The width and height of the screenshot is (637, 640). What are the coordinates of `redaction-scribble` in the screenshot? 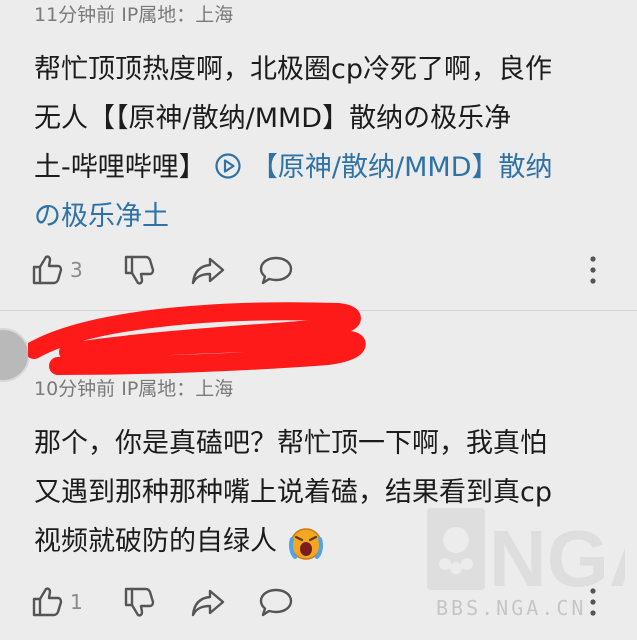 It's located at (197, 338).